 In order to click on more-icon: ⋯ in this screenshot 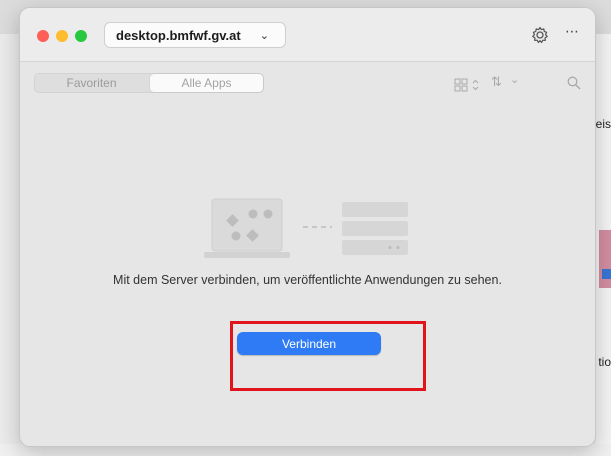, I will do `click(572, 31)`.